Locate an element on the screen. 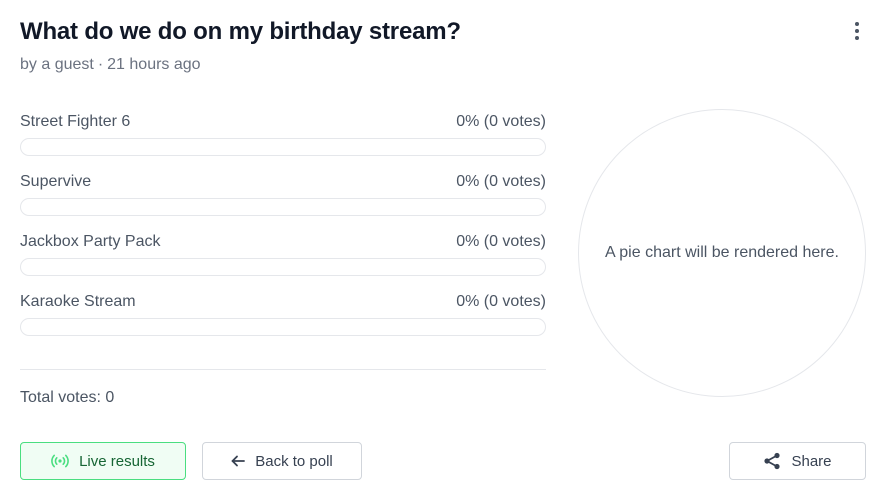 The width and height of the screenshot is (880, 492). poll-option: Karaoke Stream 0% (0 votes) is located at coordinates (283, 322).